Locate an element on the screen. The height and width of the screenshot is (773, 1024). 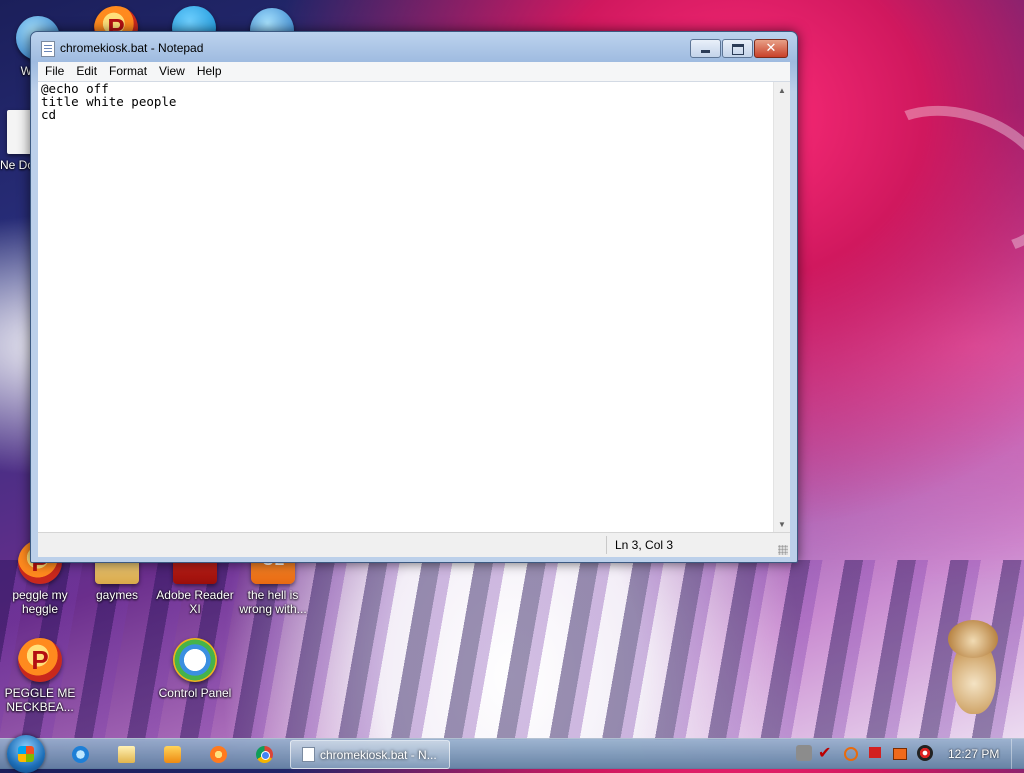
taskbar: chromekiosk.bat - N... 12:27 PM is located at coordinates (512, 754).